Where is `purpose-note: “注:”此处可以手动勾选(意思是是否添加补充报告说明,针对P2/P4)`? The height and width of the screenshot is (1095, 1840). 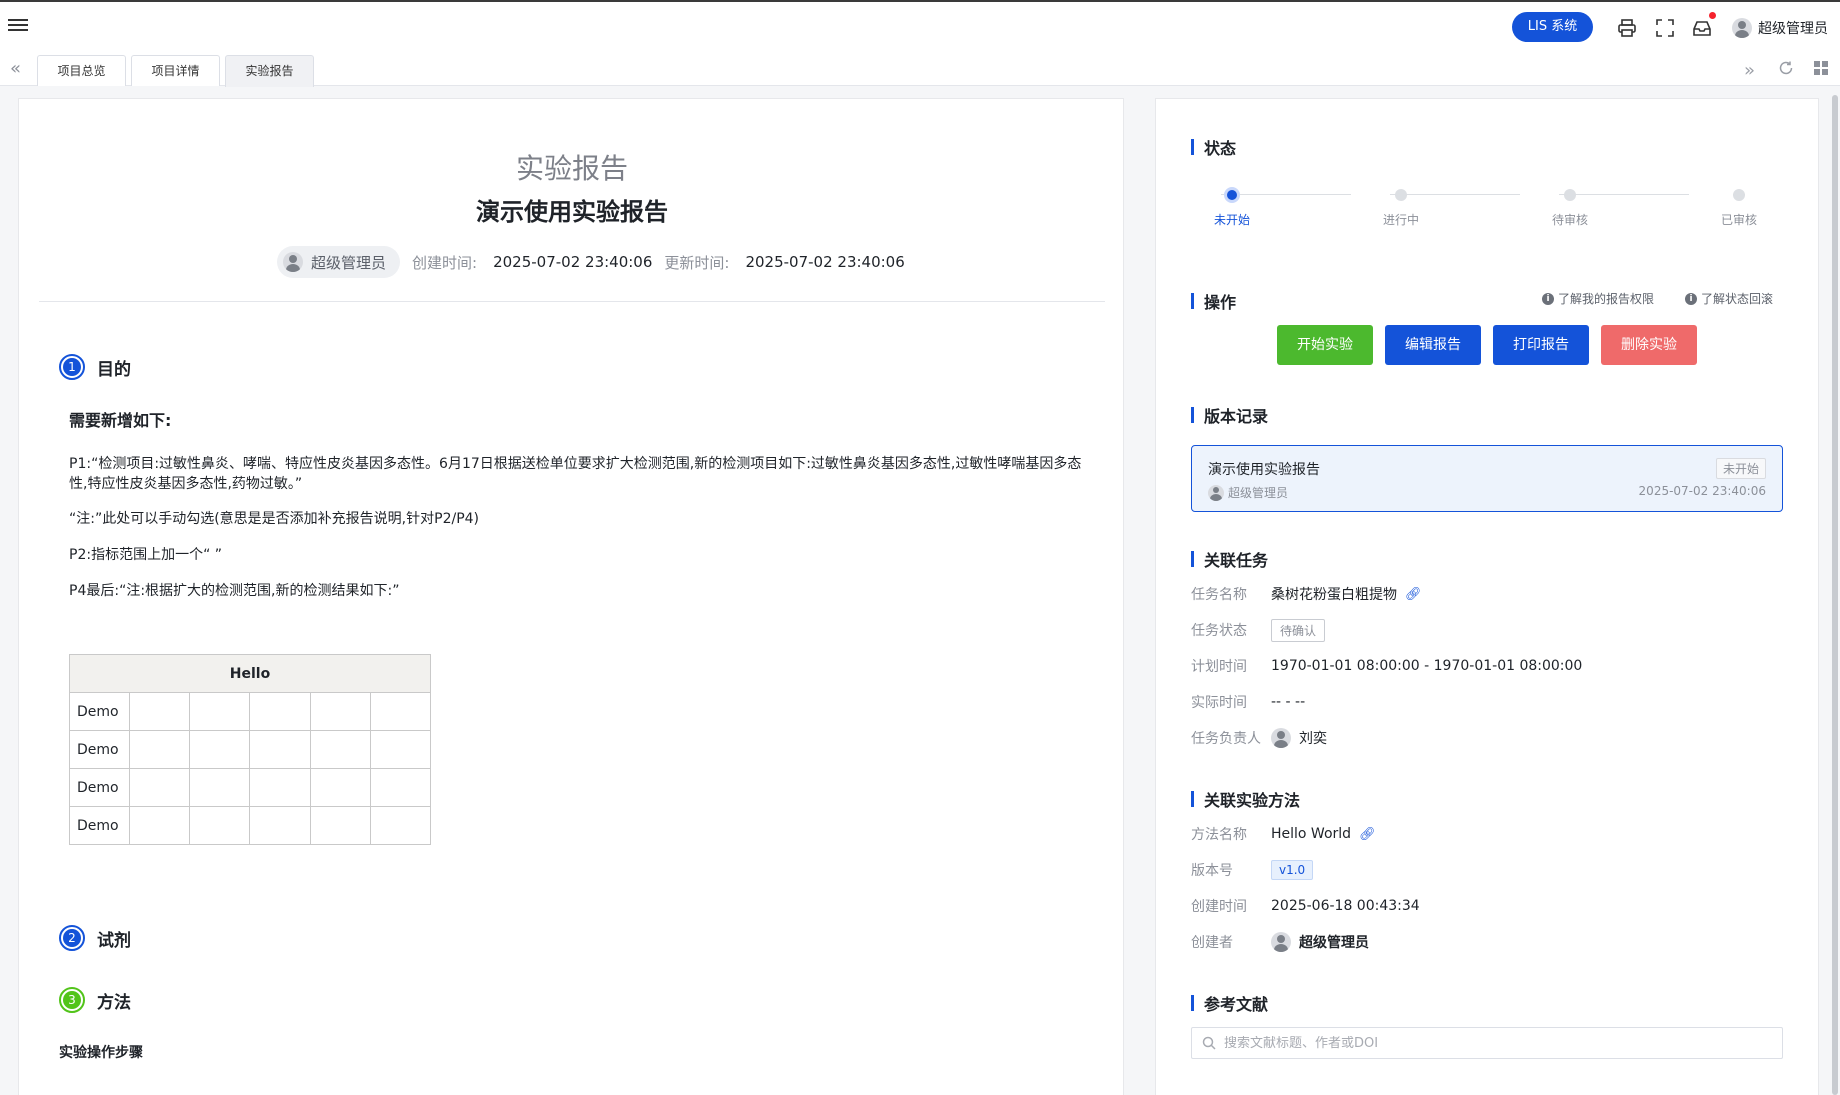 purpose-note: “注:”此处可以手动勾选(意思是是否添加补充报告说明,针对P2/P4) is located at coordinates (274, 519).